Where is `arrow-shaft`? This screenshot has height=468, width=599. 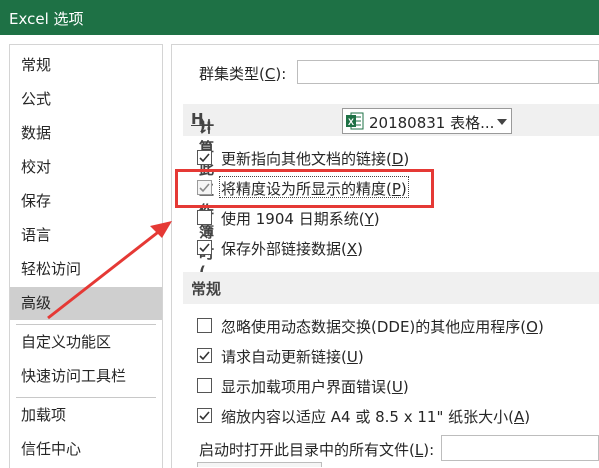
arrow-shaft is located at coordinates (107, 272).